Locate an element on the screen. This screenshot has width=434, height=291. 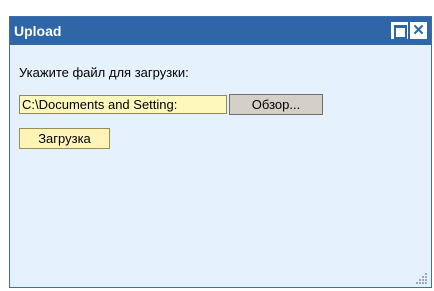
window-titlebar: Upload ✕ is located at coordinates (220, 31).